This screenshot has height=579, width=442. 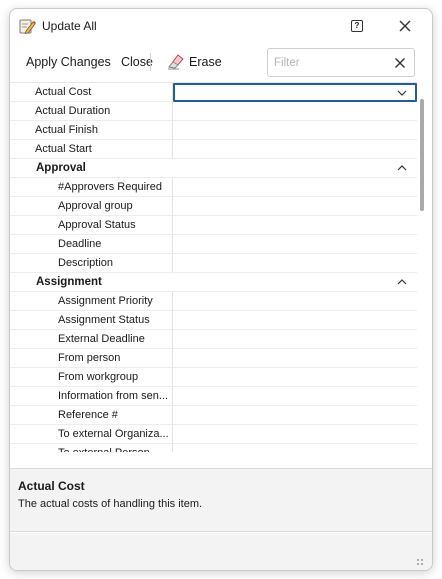 I want to click on property-name: Actual Start, so click(x=91, y=149).